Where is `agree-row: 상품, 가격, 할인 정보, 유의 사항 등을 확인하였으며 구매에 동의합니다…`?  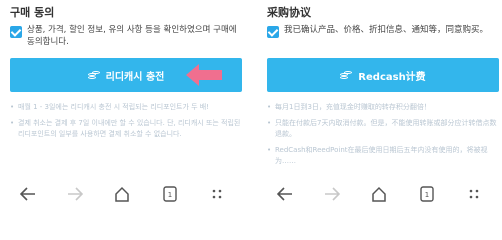 agree-row: 상품, 가격, 할인 정보, 유의 사항 등을 확인하였으며 구매에 동의합니다… is located at coordinates (126, 36).